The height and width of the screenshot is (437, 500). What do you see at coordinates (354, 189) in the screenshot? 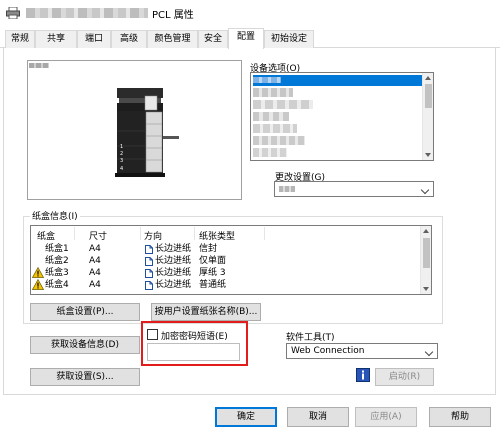
I see `change-setting-select` at bounding box center [354, 189].